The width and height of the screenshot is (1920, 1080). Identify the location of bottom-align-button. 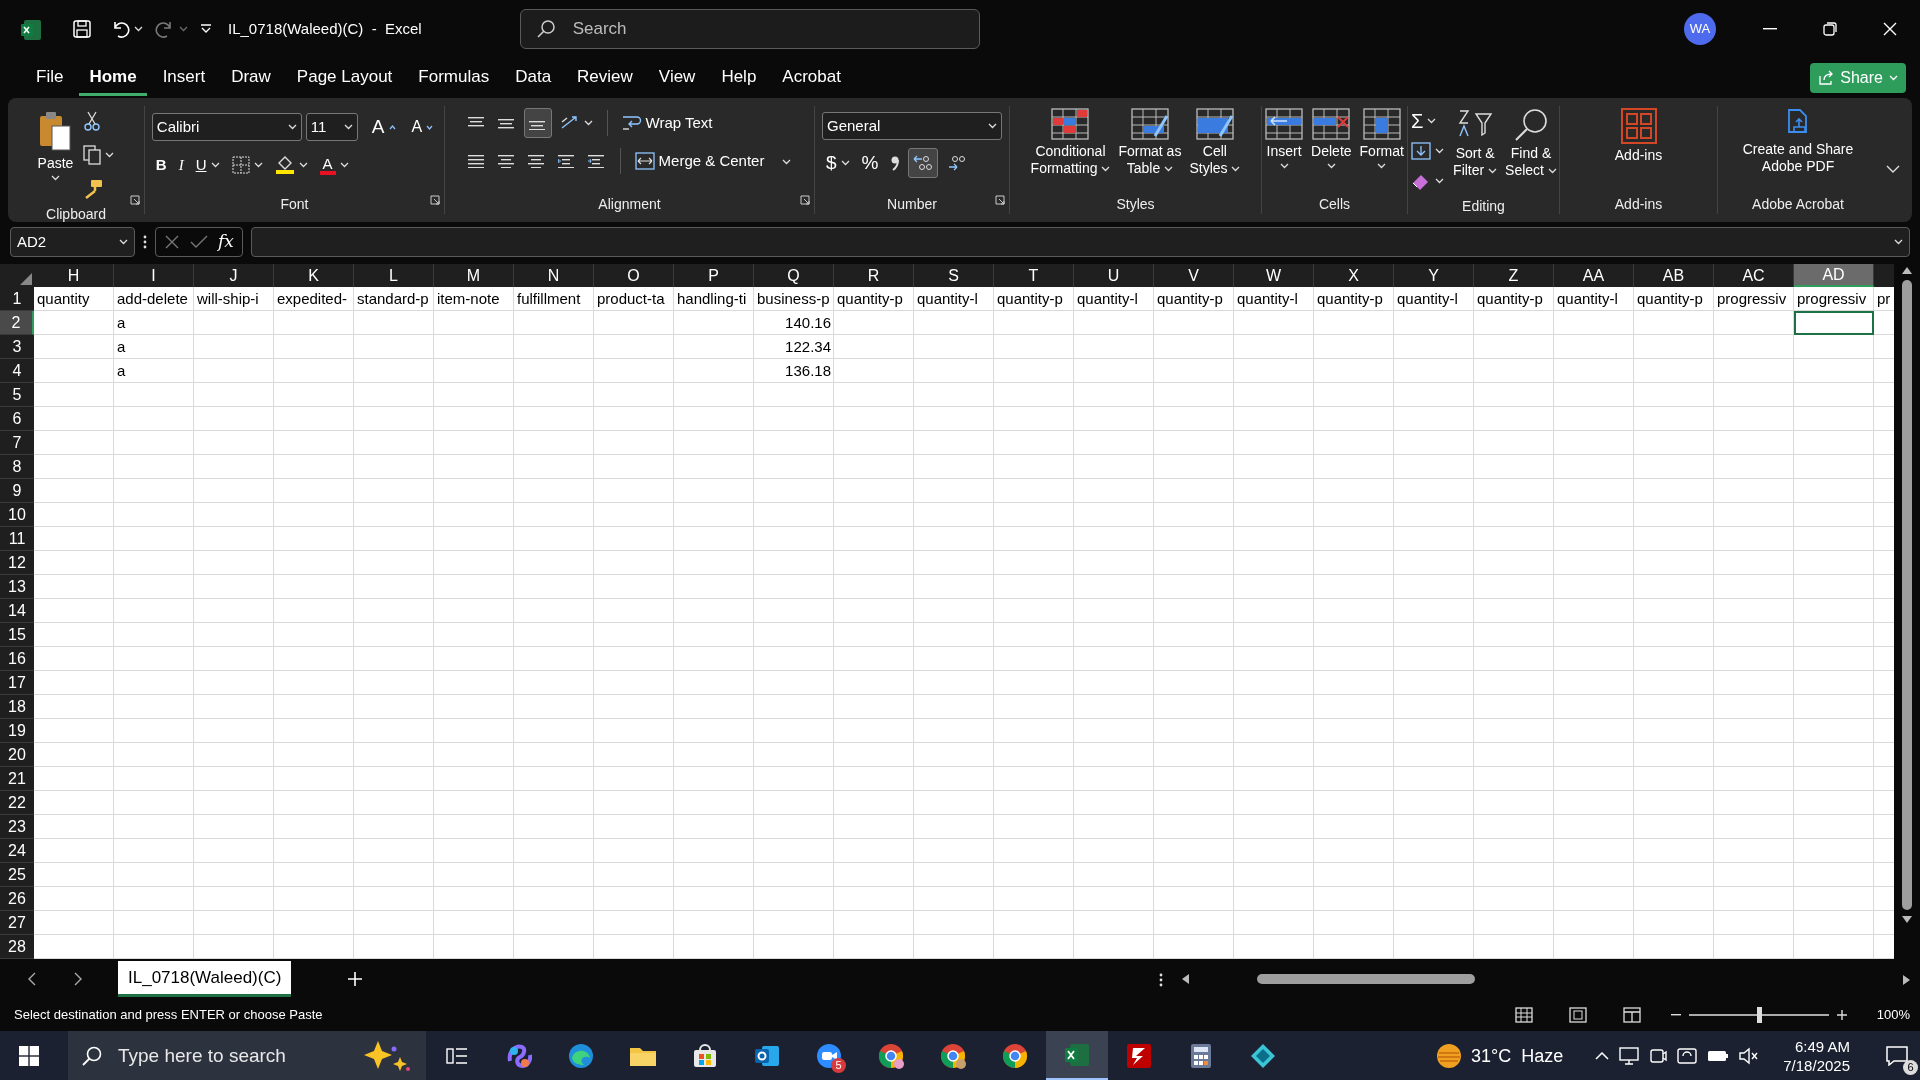
(537, 123).